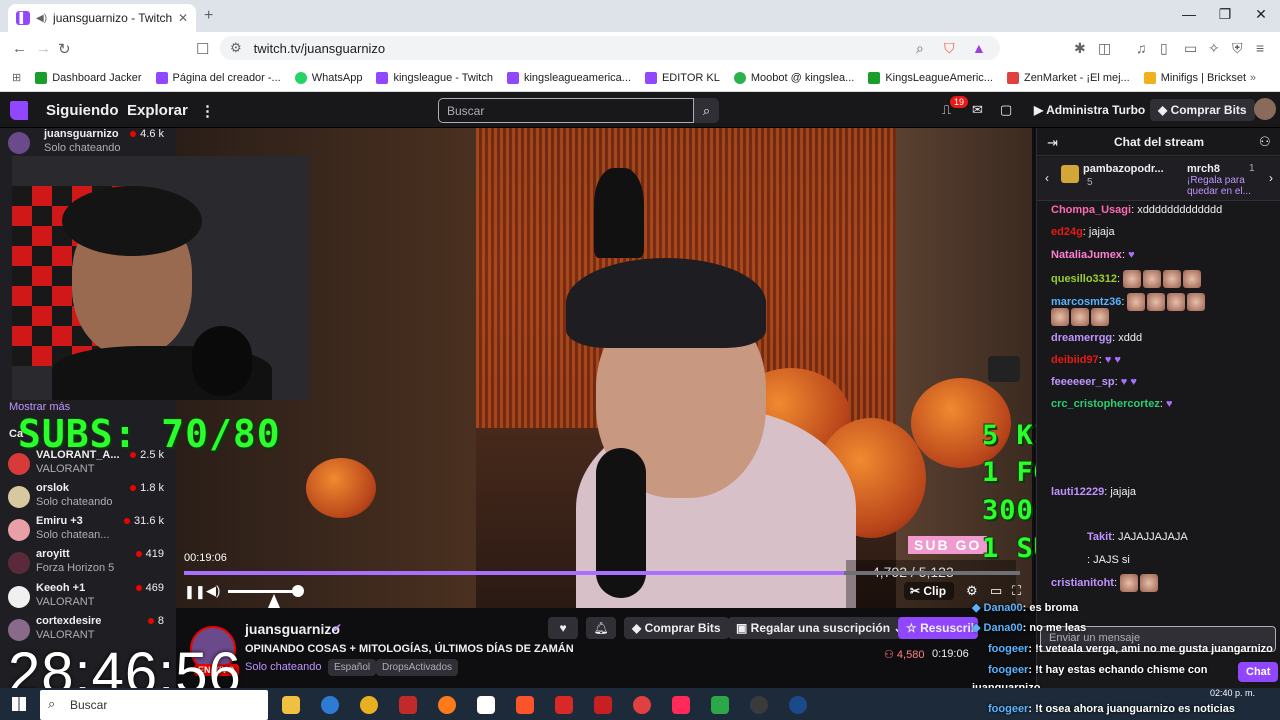 Image resolution: width=1280 pixels, height=720 pixels. Describe the element at coordinates (1104, 48) in the screenshot. I see `screenshot-icon: ◫` at that location.